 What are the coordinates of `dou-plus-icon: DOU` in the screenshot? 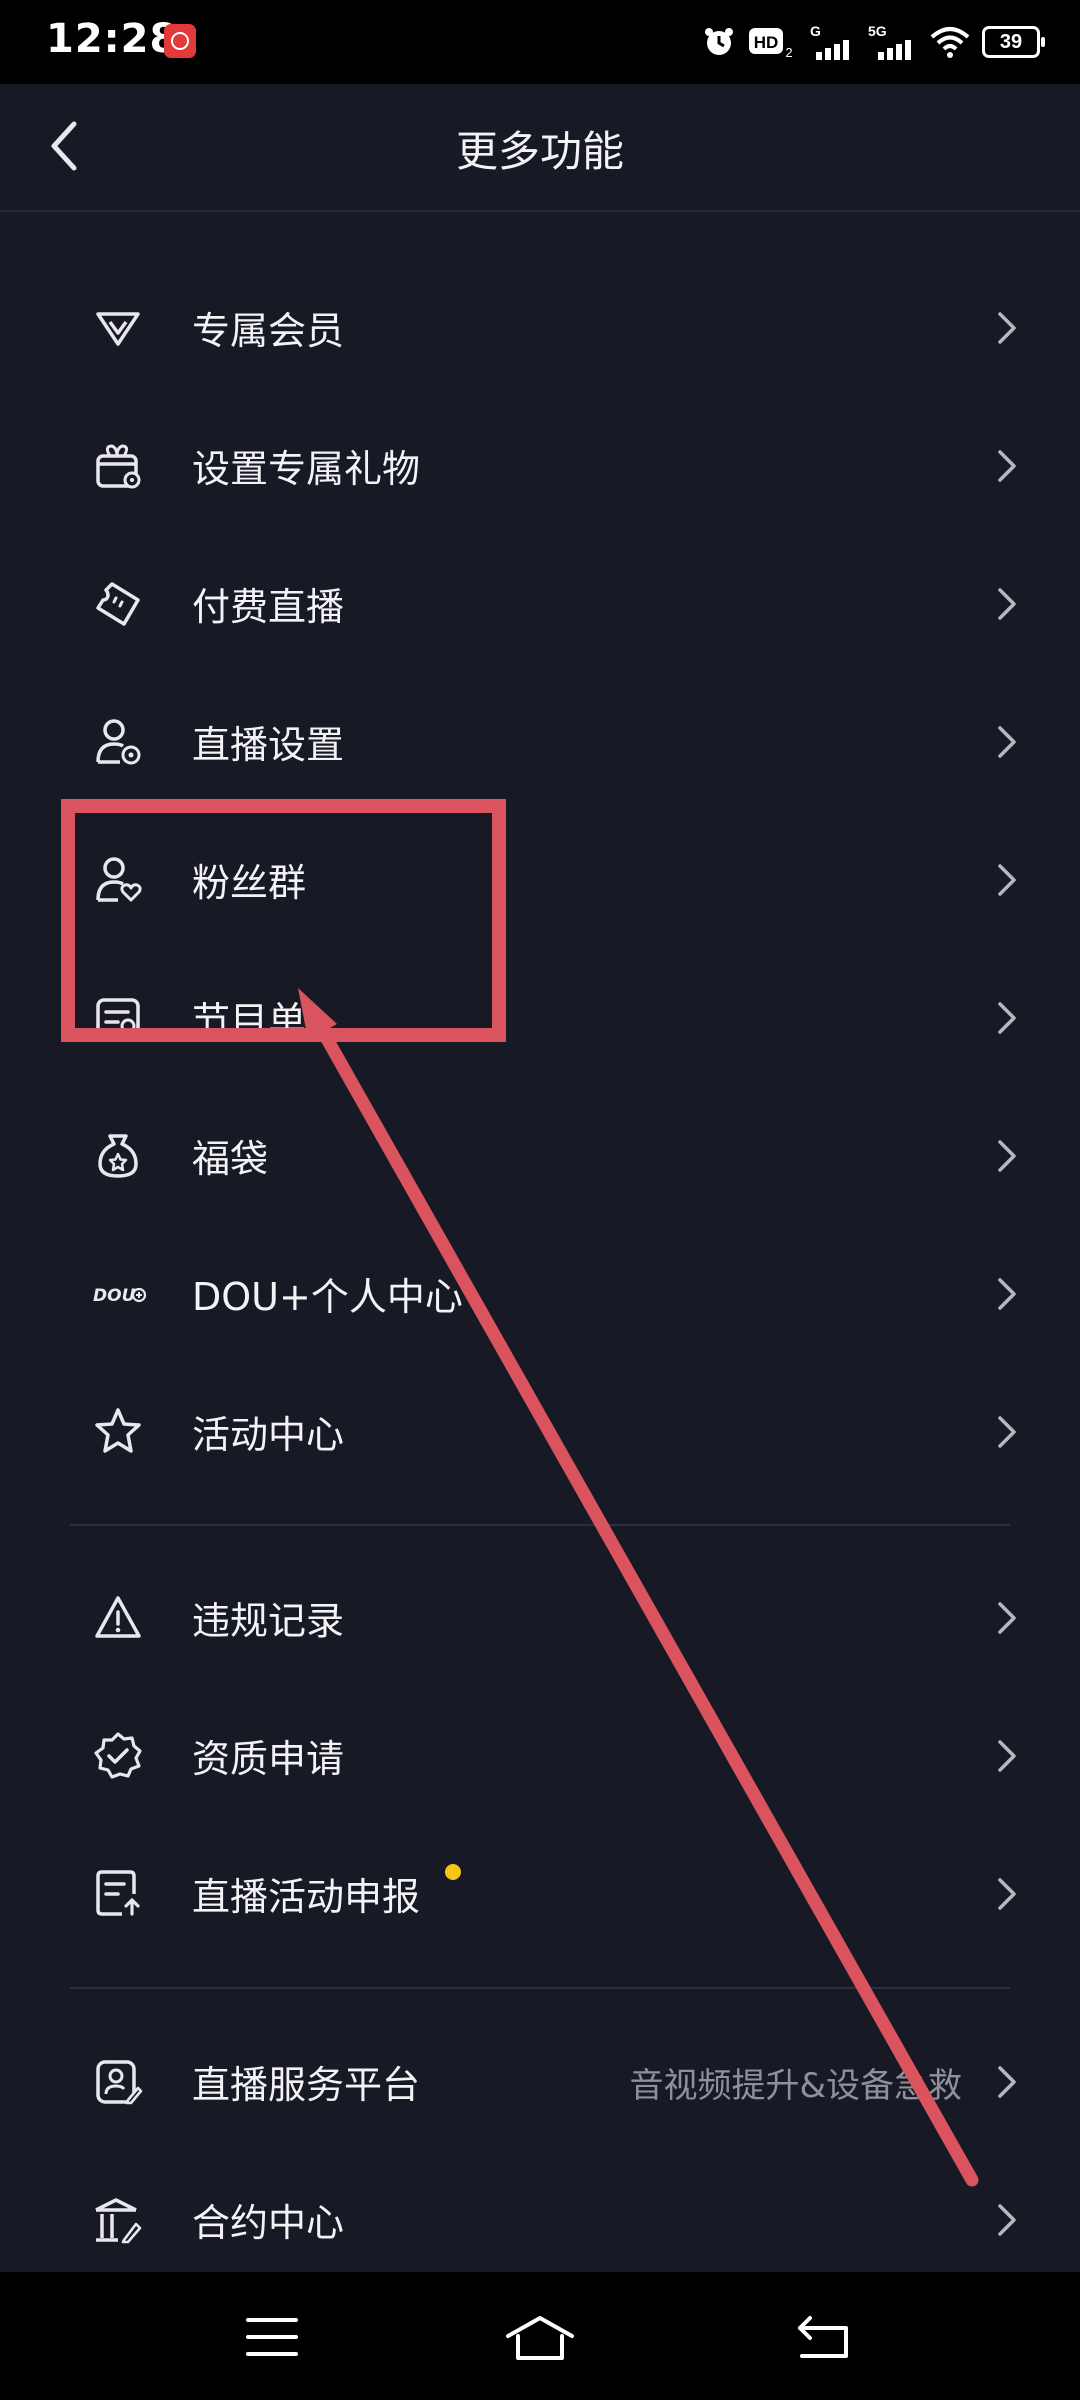 It's located at (120, 1296).